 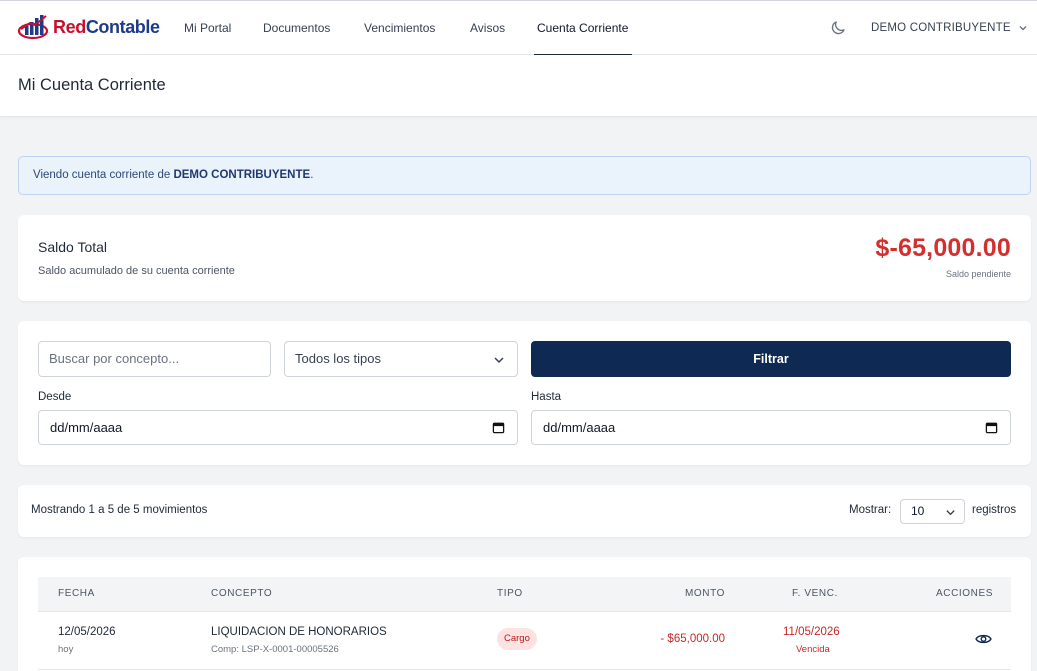 I want to click on alert-contribuyente-name: DEMO CONTRIBUYENTE, so click(x=242, y=175).